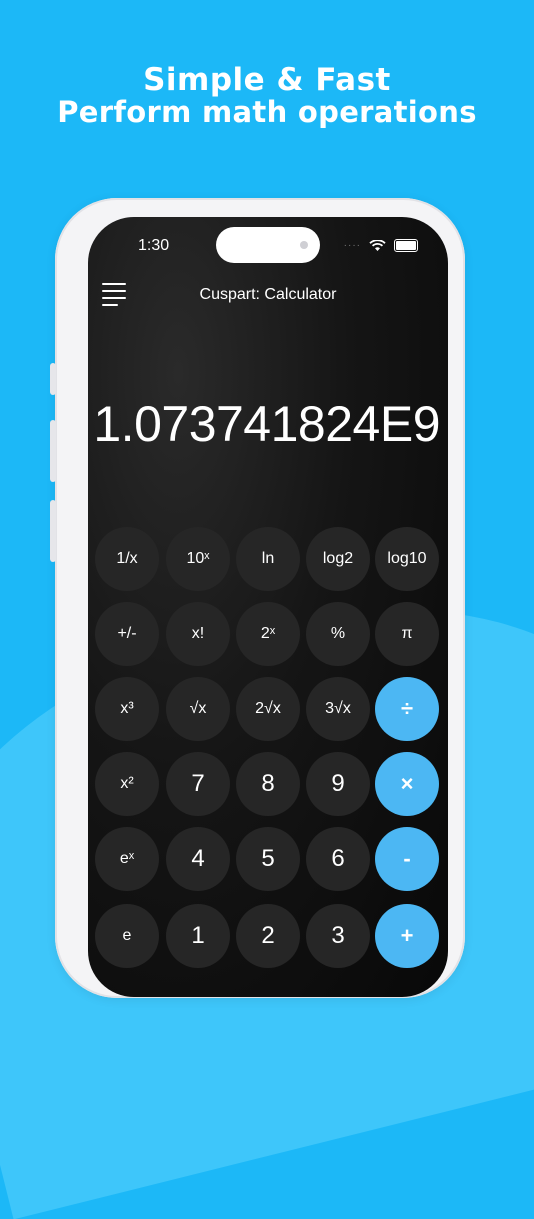 This screenshot has width=534, height=1219. What do you see at coordinates (377, 245) in the screenshot?
I see `wifi-icon` at bounding box center [377, 245].